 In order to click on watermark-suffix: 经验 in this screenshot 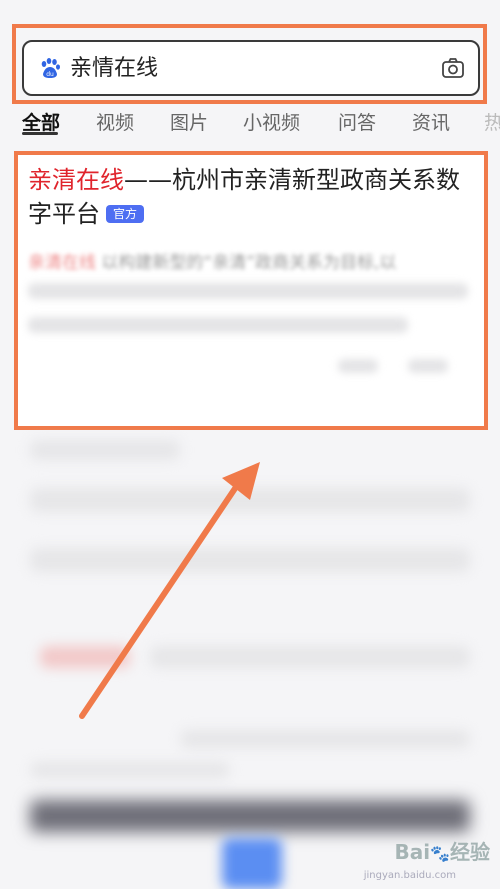, I will do `click(470, 852)`.